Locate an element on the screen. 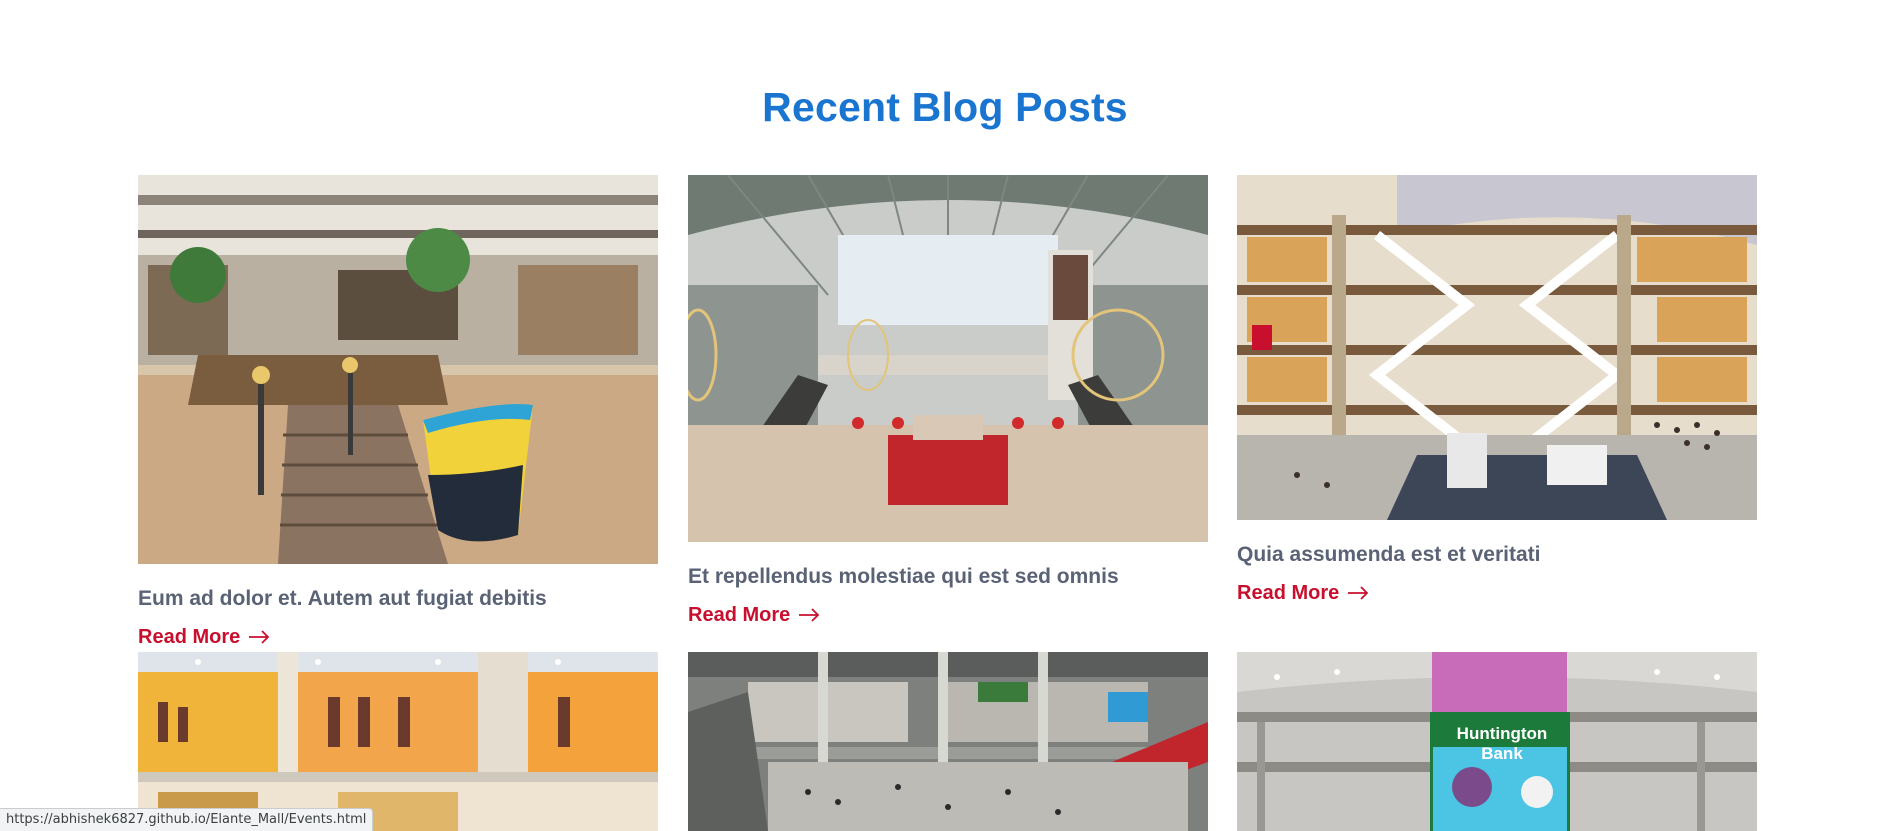 The image size is (1890, 831). mall-hall-image is located at coordinates (948, 358).